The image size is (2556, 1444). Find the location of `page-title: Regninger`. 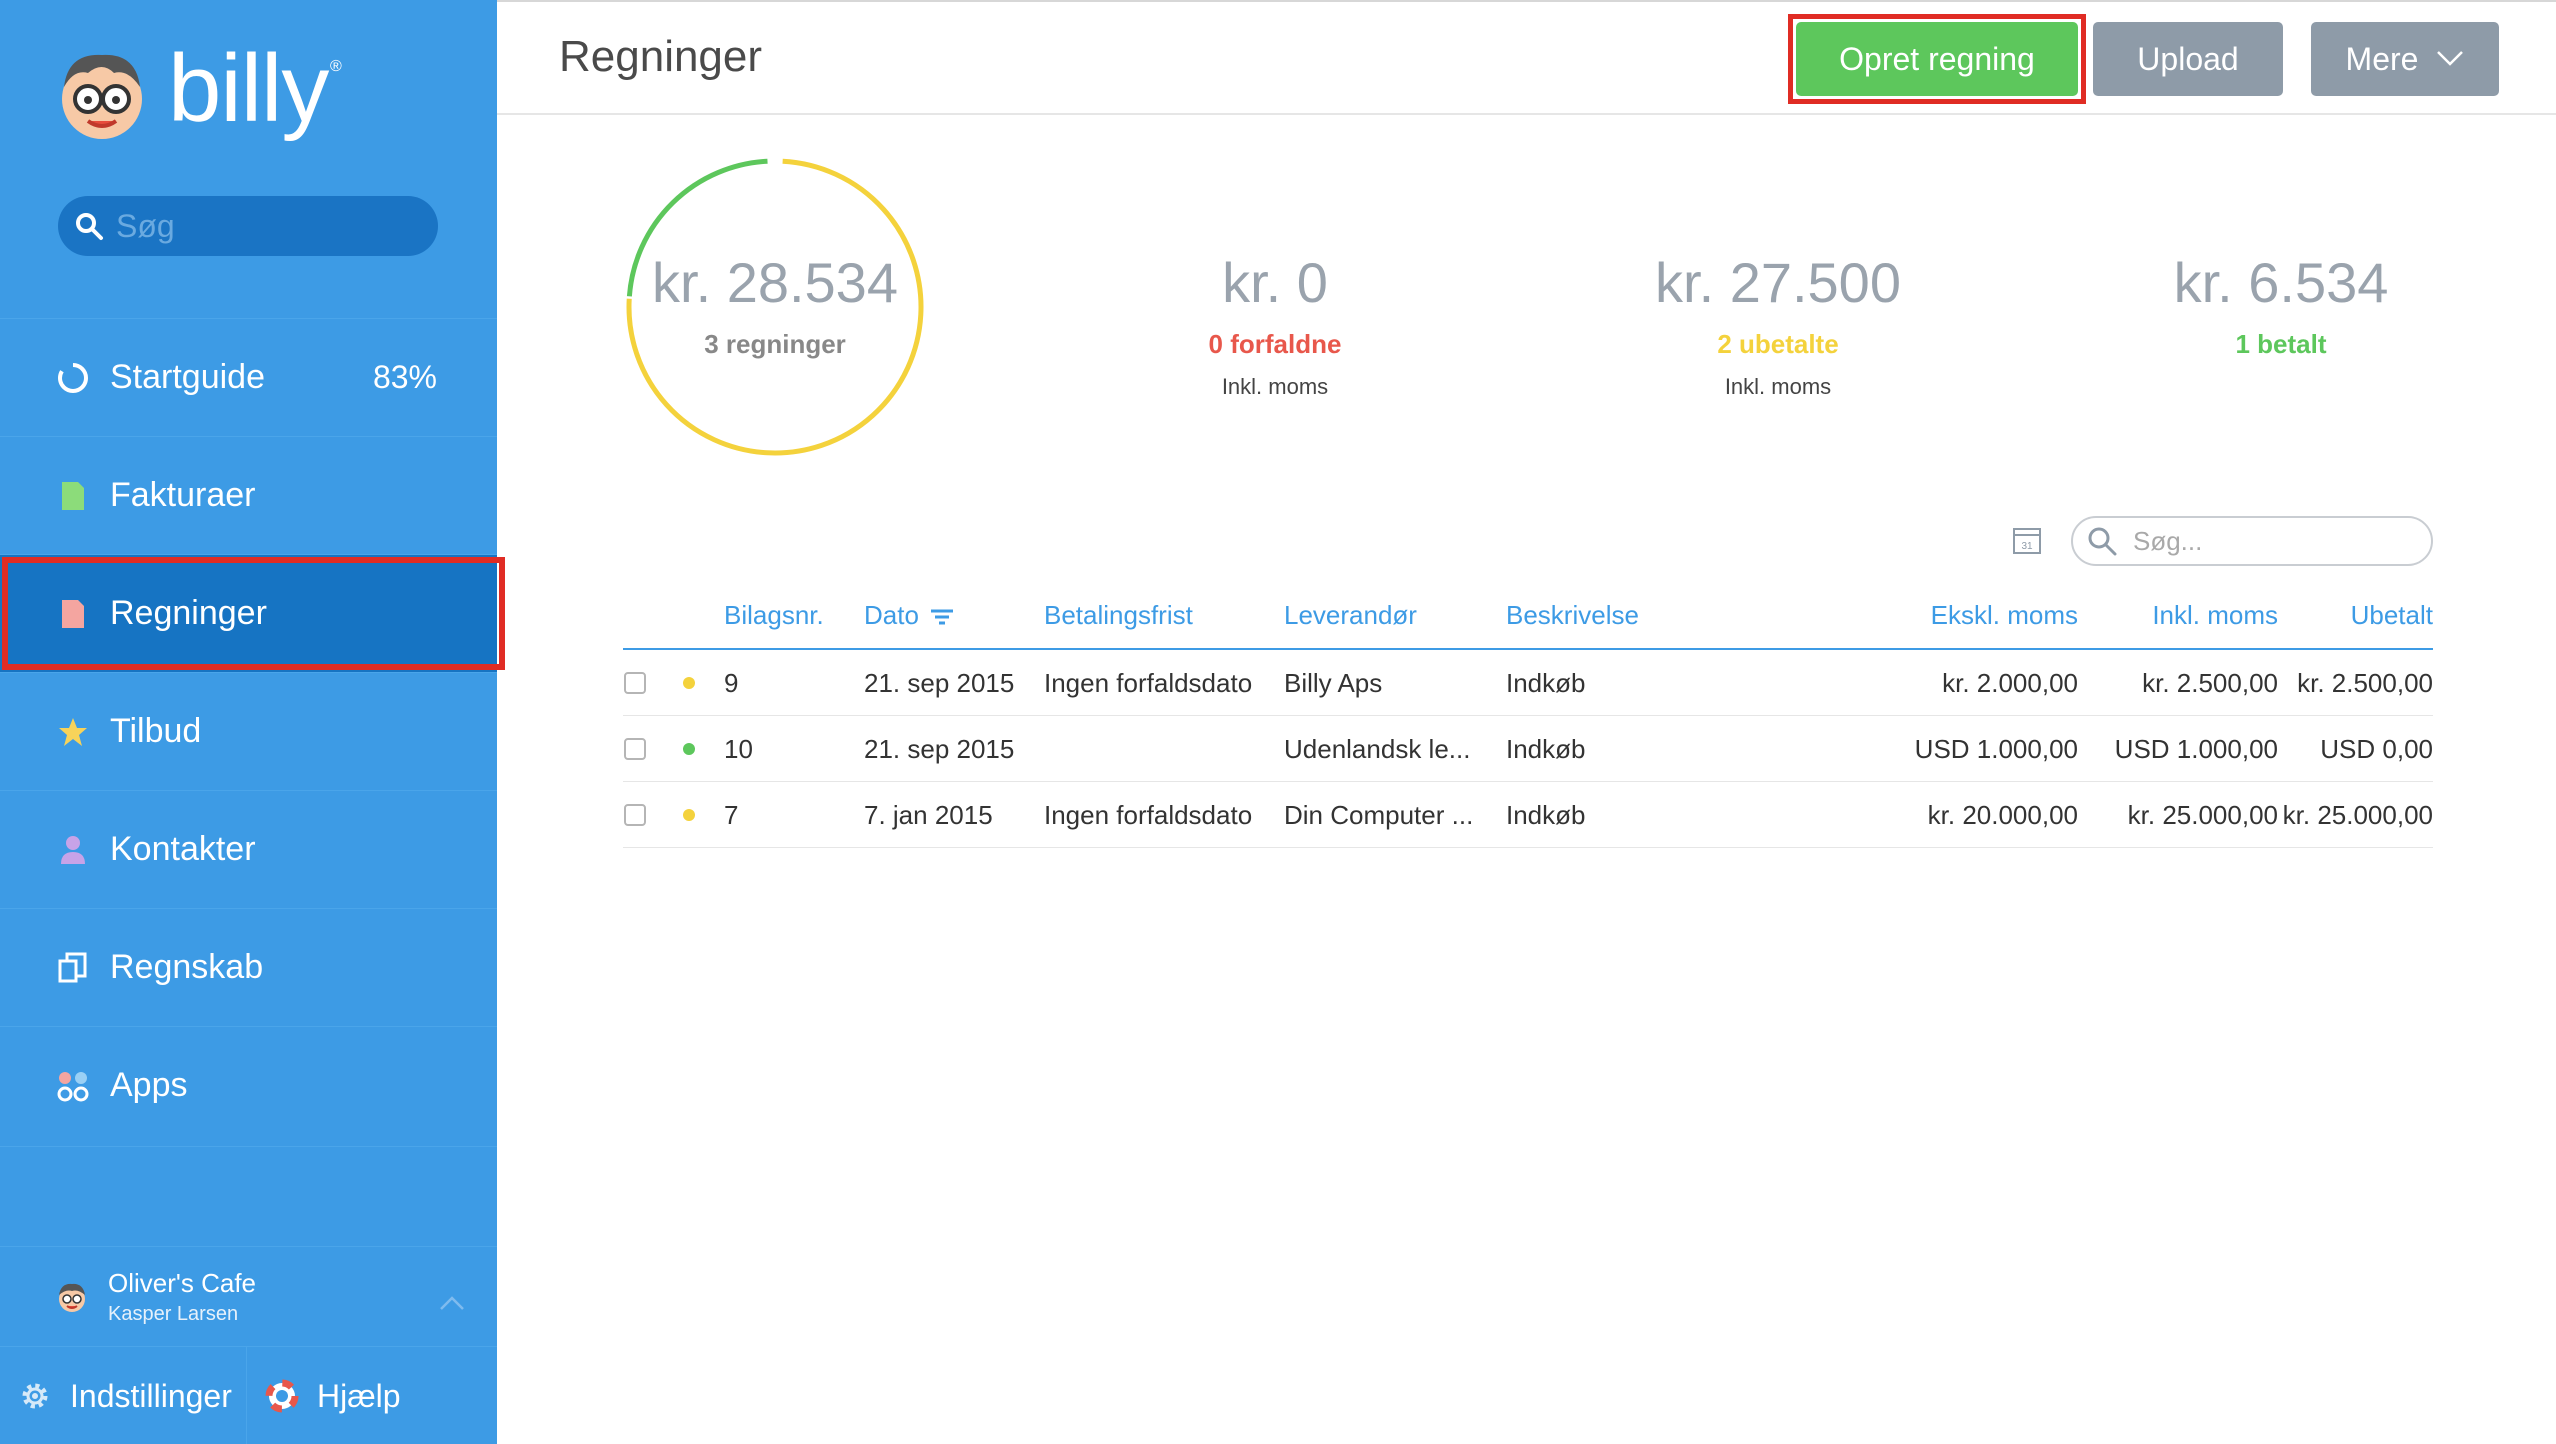

page-title: Regninger is located at coordinates (661, 56).